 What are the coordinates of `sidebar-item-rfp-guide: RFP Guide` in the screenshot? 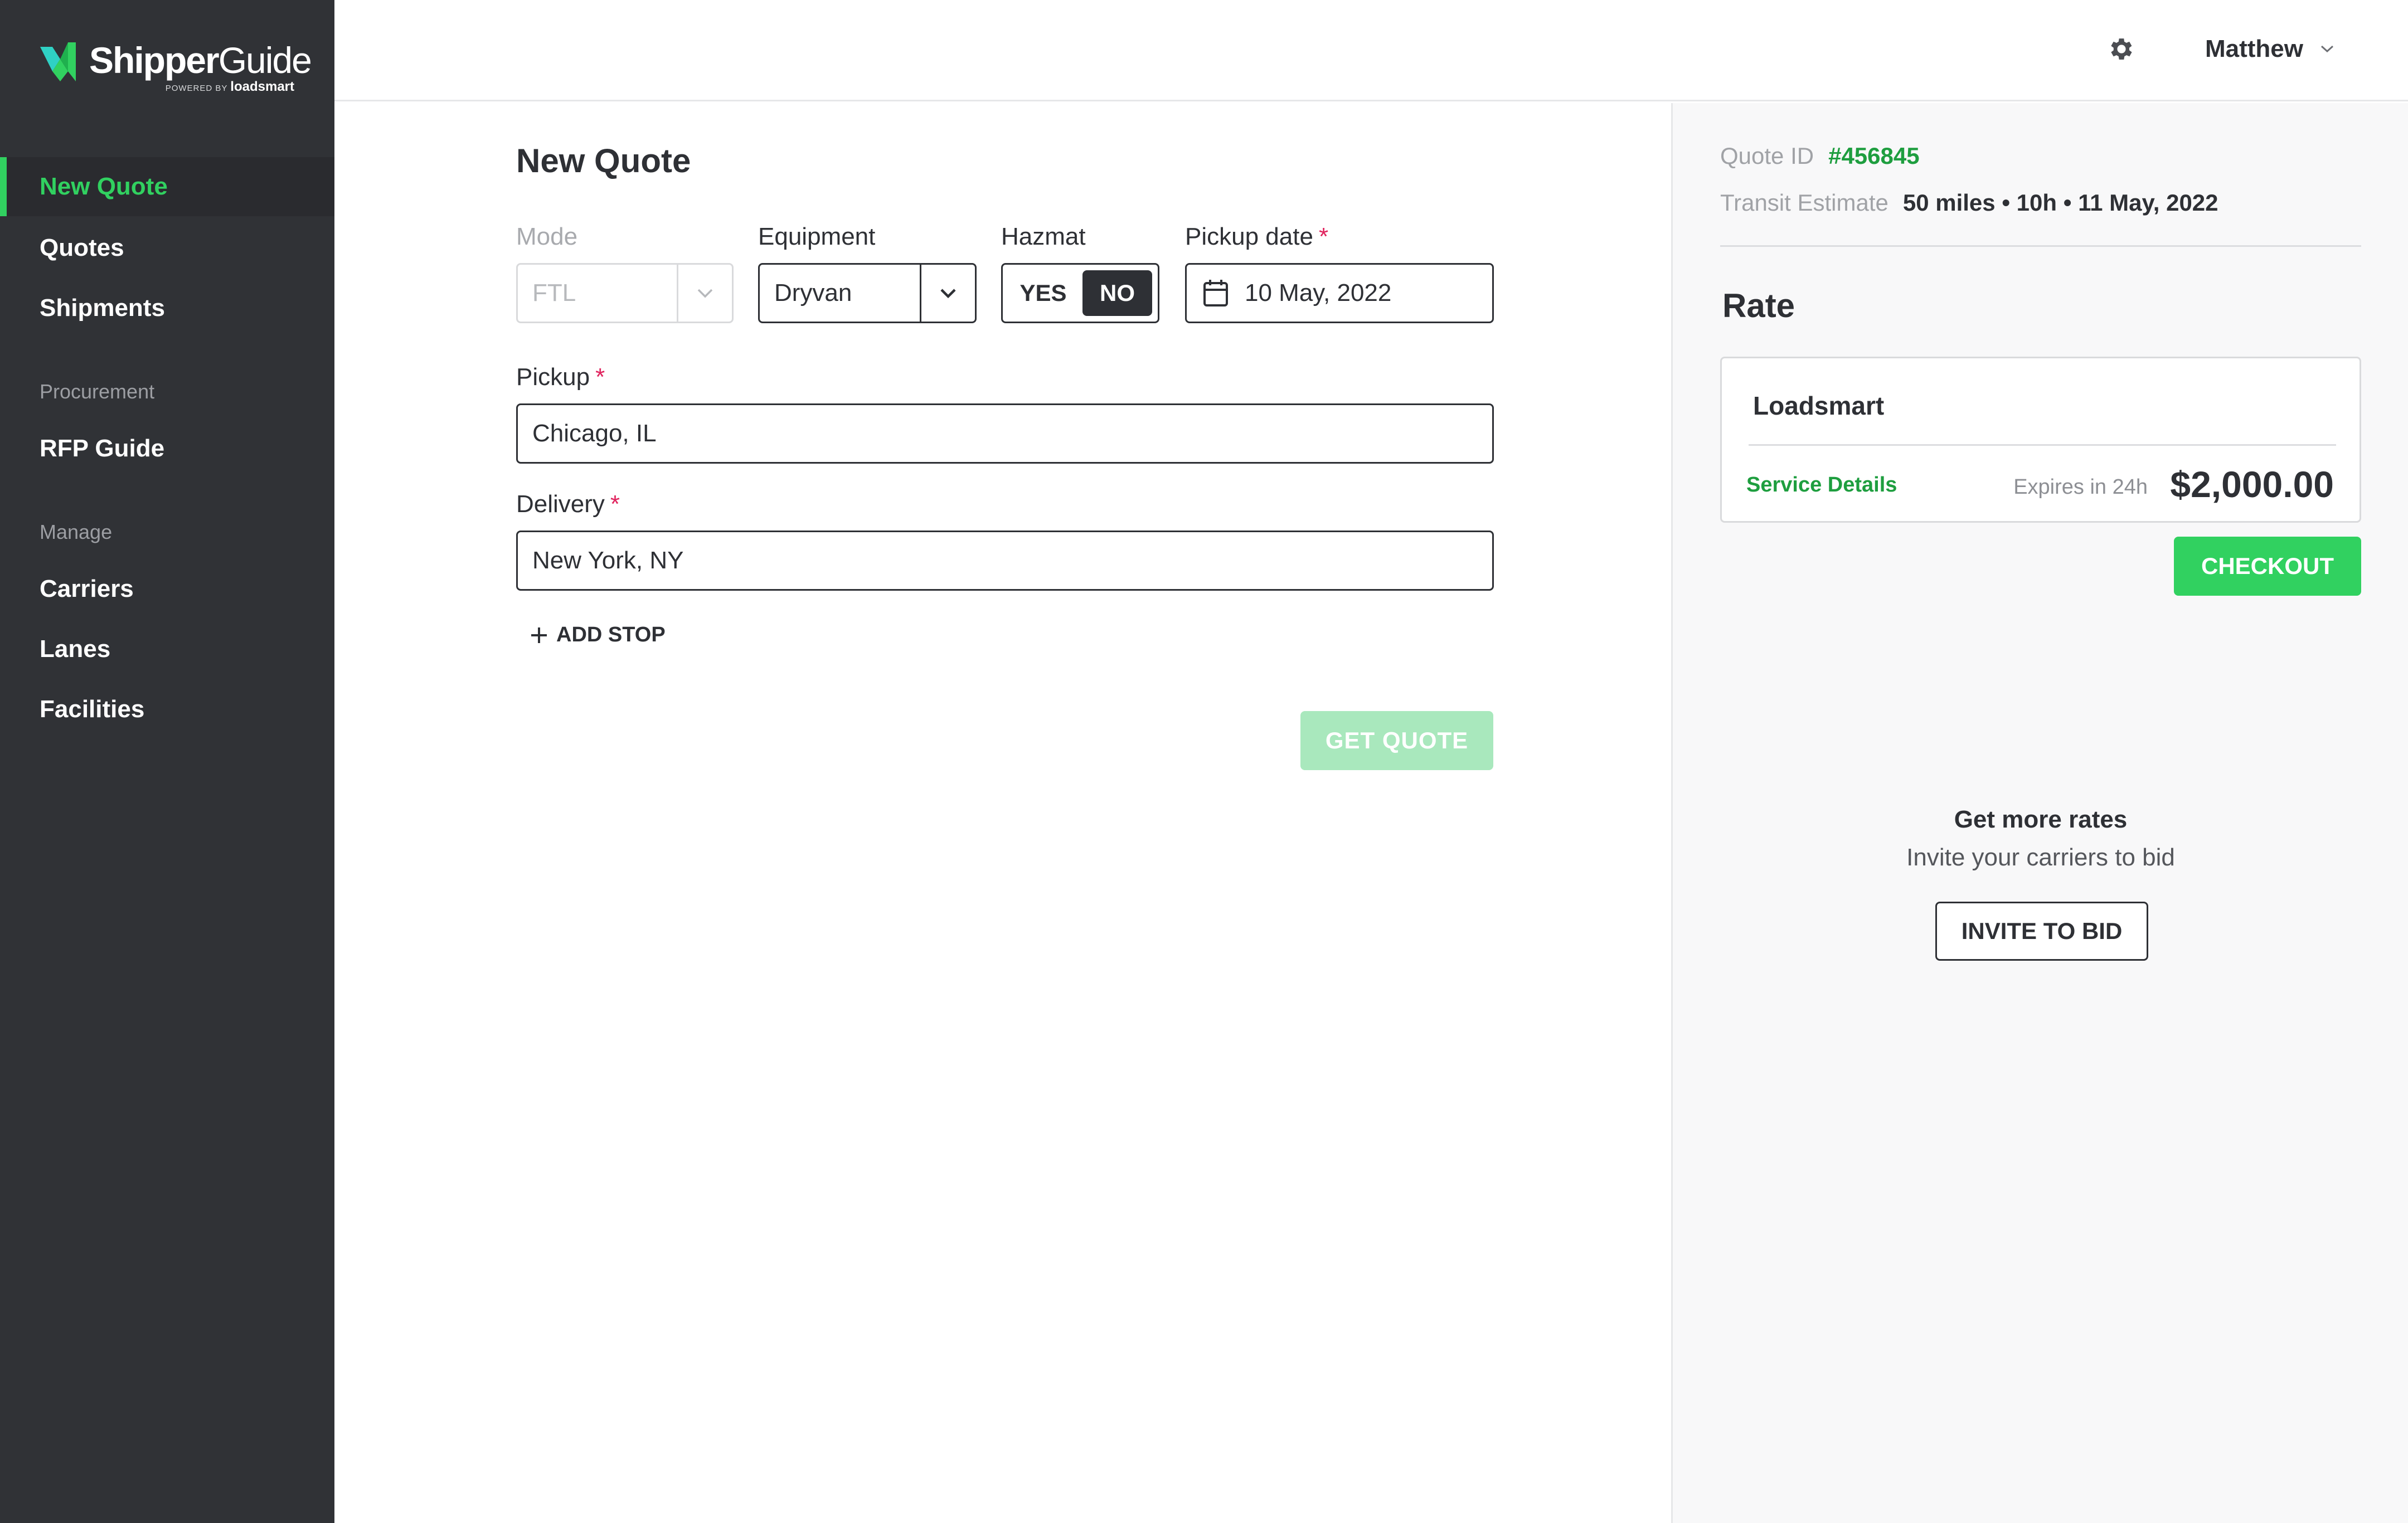 It's located at (167, 448).